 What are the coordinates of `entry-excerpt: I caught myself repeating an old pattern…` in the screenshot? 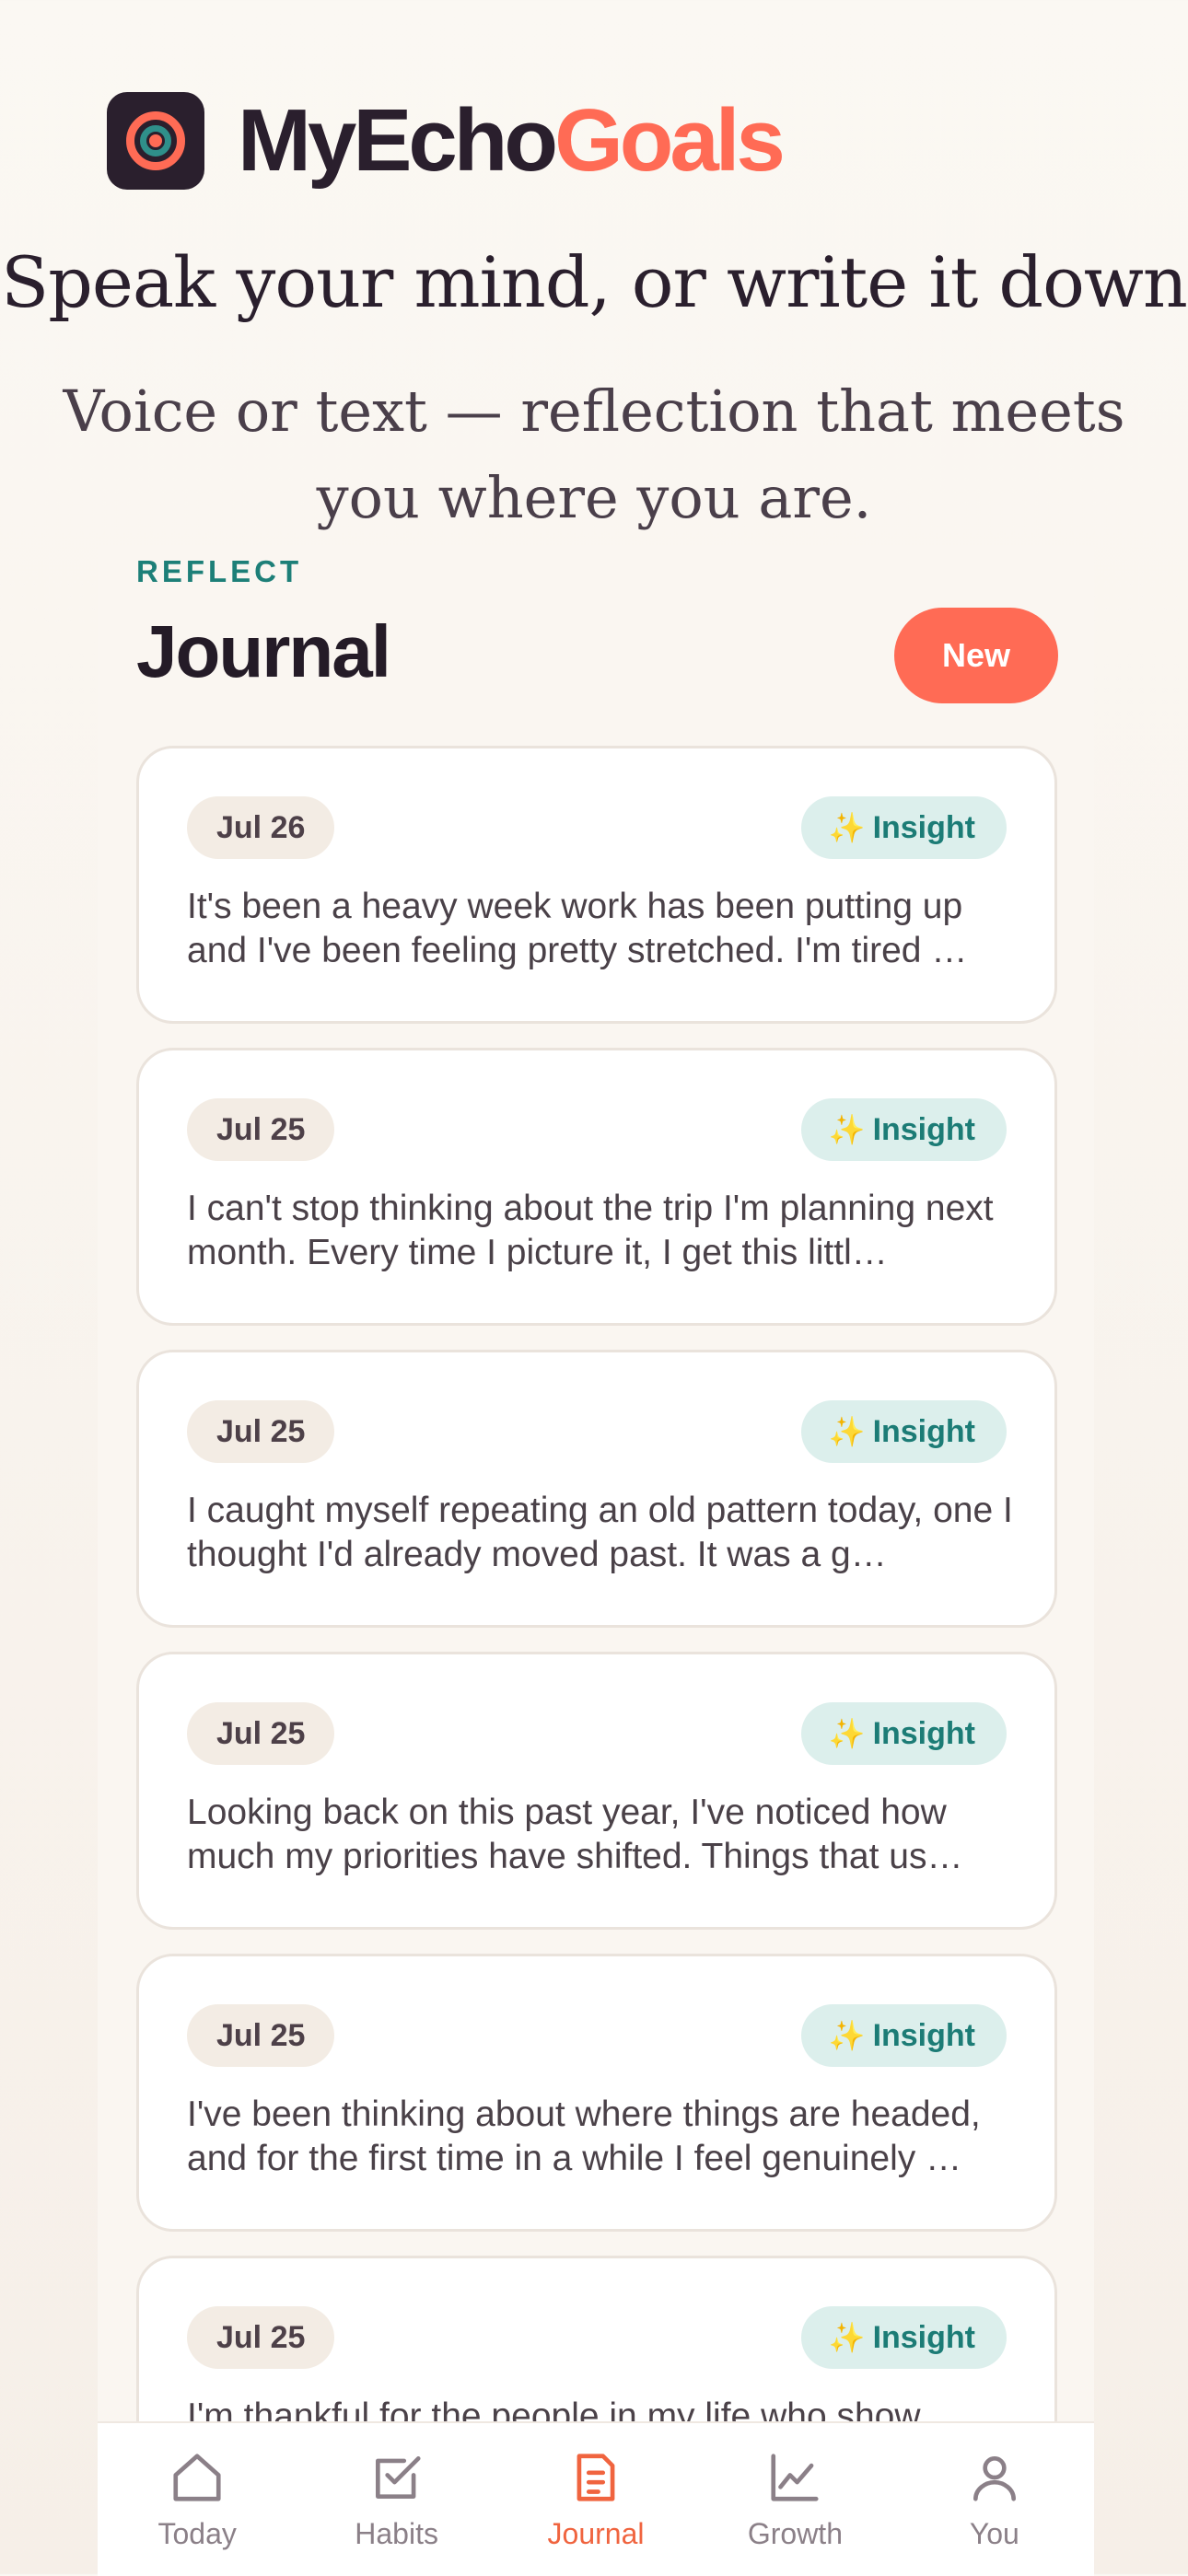 It's located at (600, 1532).